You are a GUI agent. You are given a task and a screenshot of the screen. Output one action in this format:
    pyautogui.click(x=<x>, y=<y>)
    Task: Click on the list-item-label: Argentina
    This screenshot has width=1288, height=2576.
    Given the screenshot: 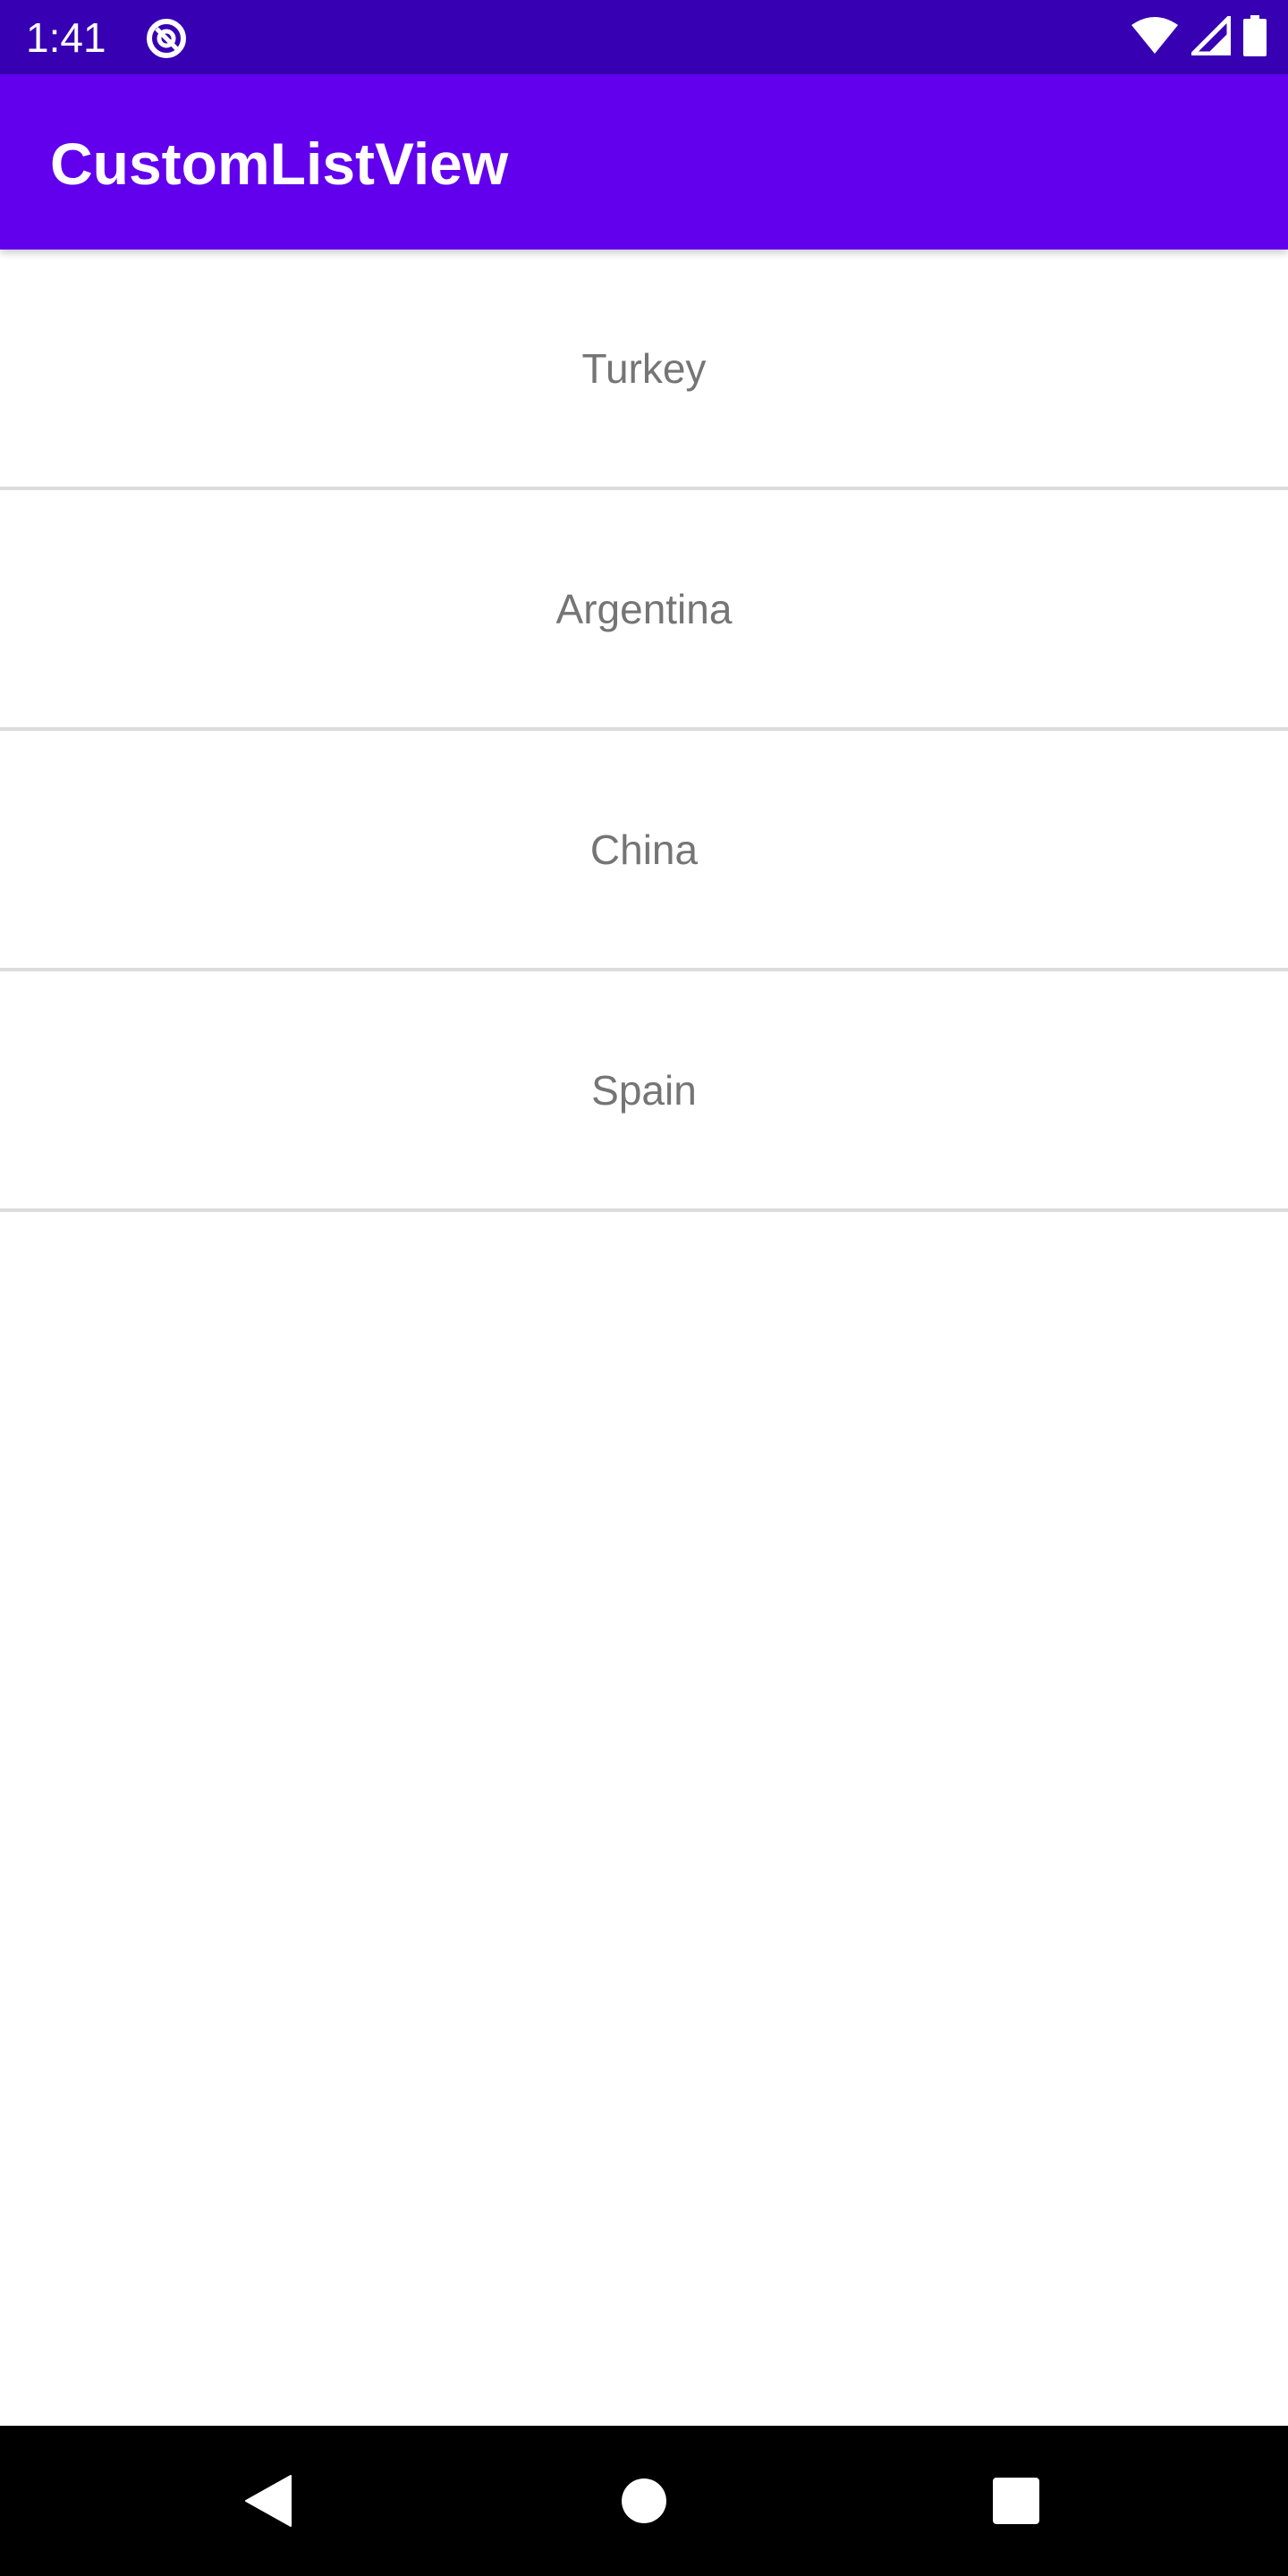 What is the action you would take?
    pyautogui.click(x=644, y=608)
    